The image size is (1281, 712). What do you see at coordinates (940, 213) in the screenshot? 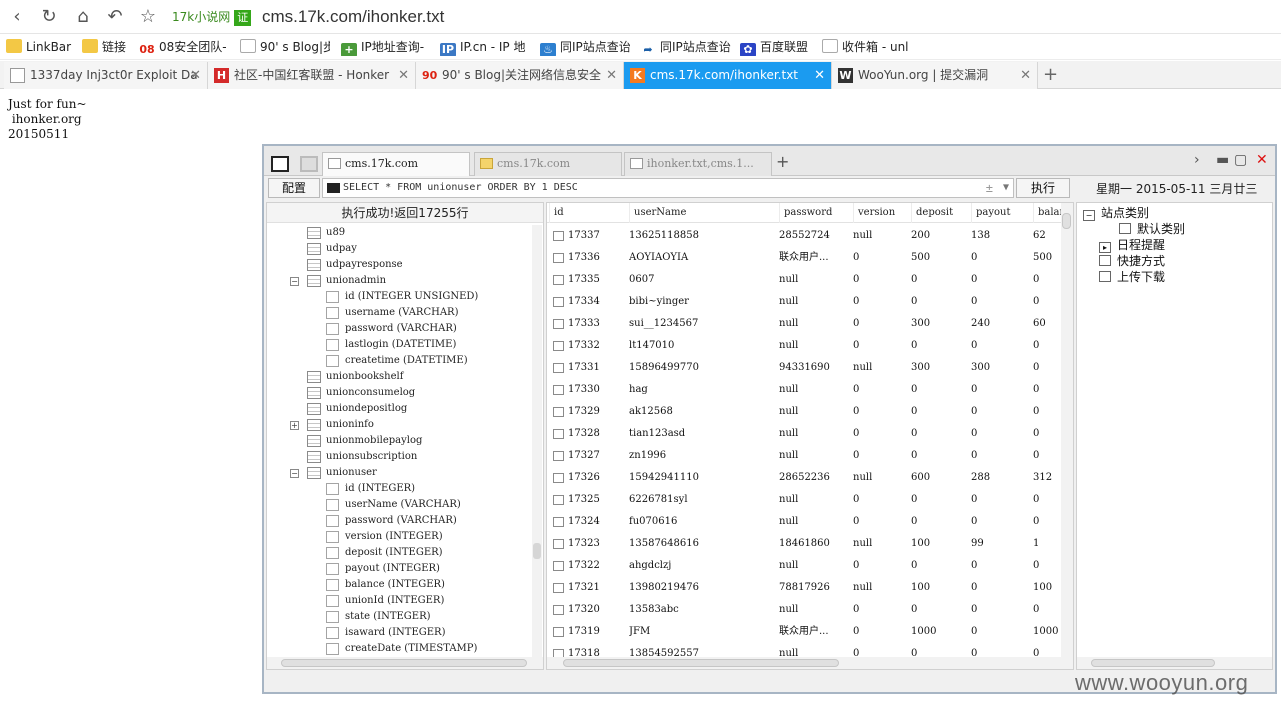
I see `column-header: deposit` at bounding box center [940, 213].